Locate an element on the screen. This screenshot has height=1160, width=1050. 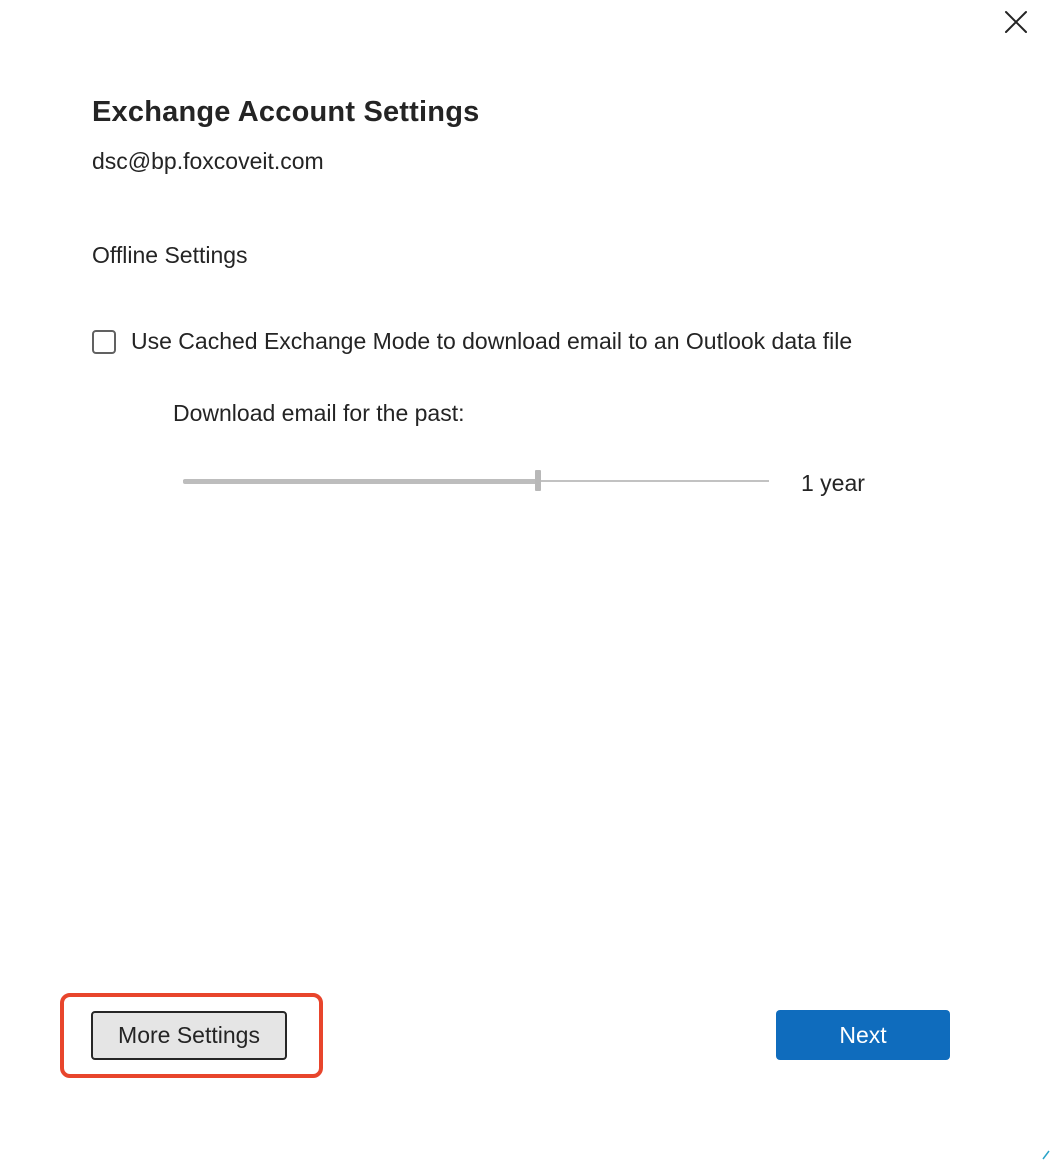
cached-mode-checkbox is located at coordinates (104, 341).